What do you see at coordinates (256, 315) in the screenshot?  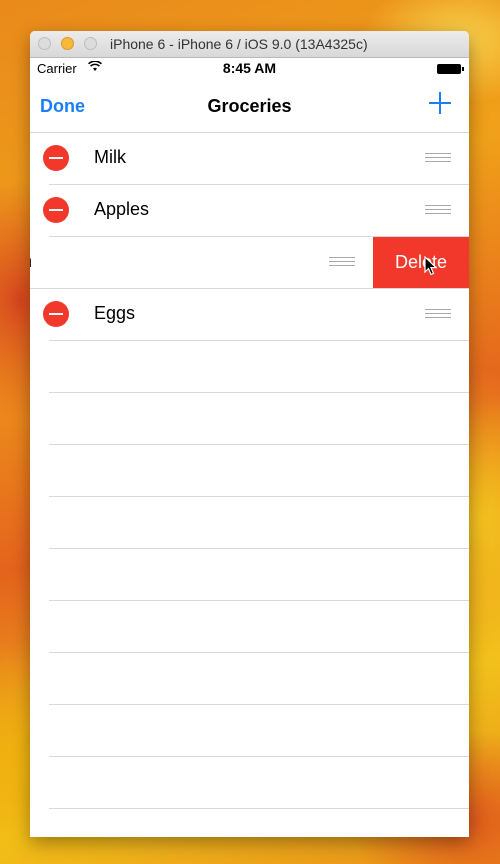 I see `list-item: Eggs` at bounding box center [256, 315].